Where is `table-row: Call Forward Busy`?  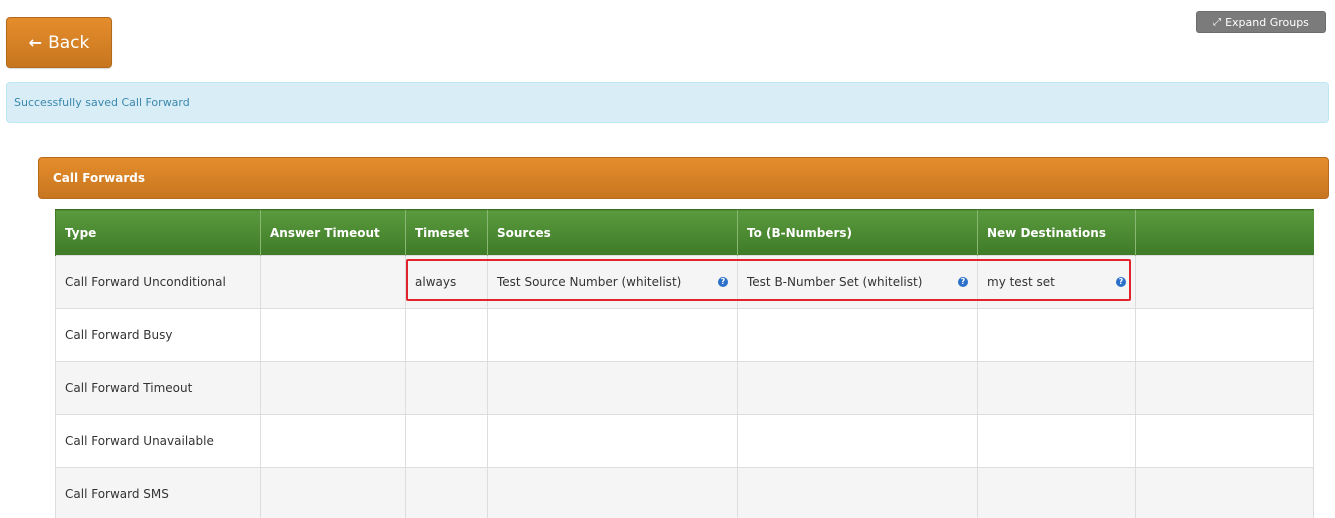
table-row: Call Forward Busy is located at coordinates (684, 335).